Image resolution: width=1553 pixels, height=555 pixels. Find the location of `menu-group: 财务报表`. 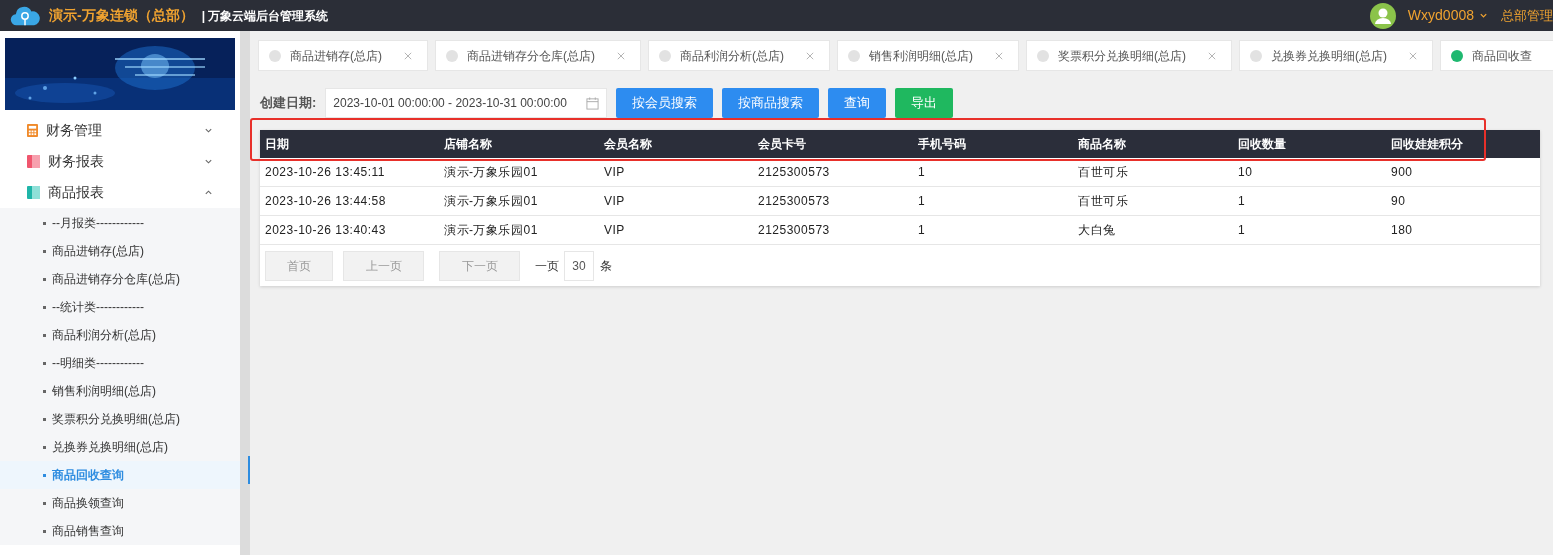

menu-group: 财务报表 is located at coordinates (120, 161).